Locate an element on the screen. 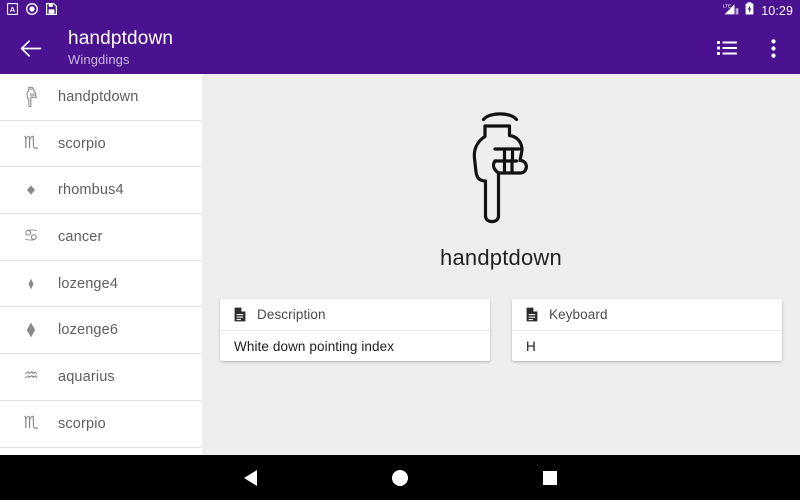  system-navigation-bar is located at coordinates (400, 477).